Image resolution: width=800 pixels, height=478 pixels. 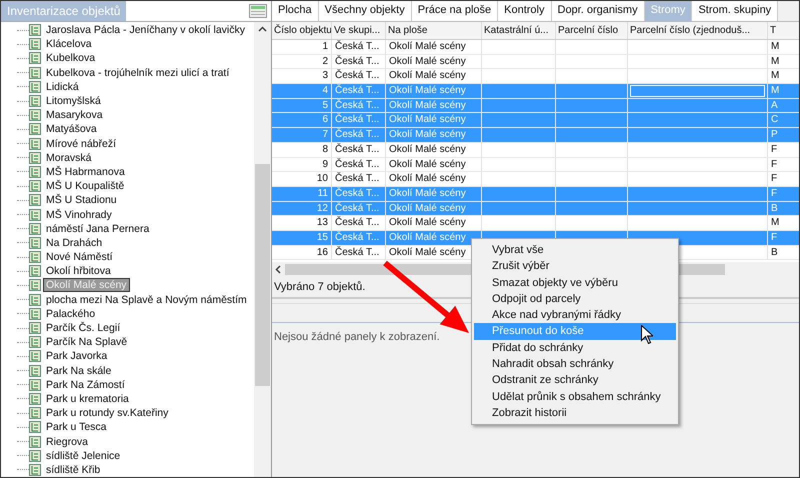 I want to click on table-cell: 15, so click(x=322, y=237).